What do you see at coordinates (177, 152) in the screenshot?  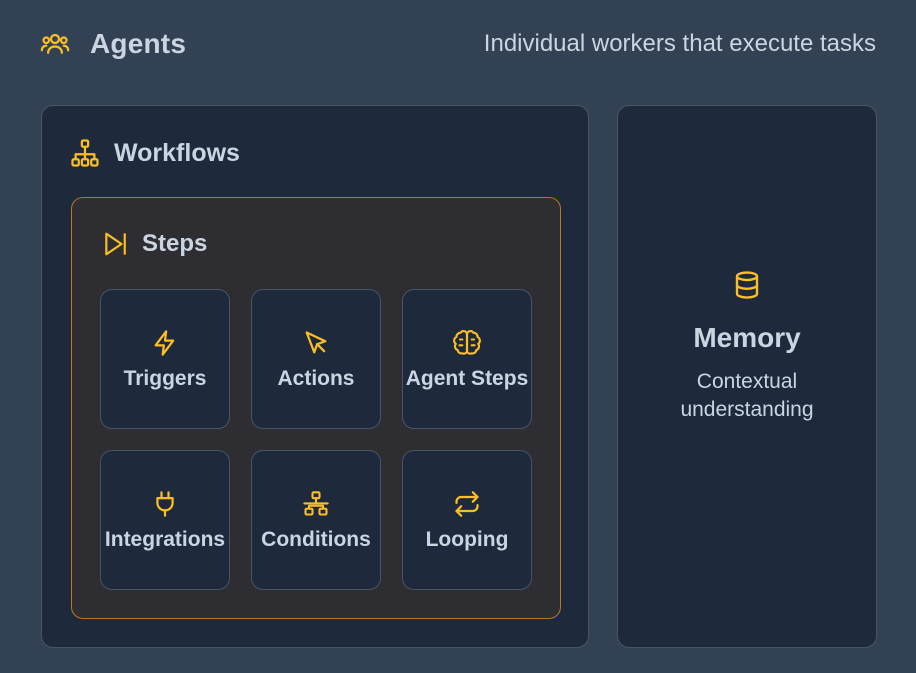 I see `workflows-title: Workflows` at bounding box center [177, 152].